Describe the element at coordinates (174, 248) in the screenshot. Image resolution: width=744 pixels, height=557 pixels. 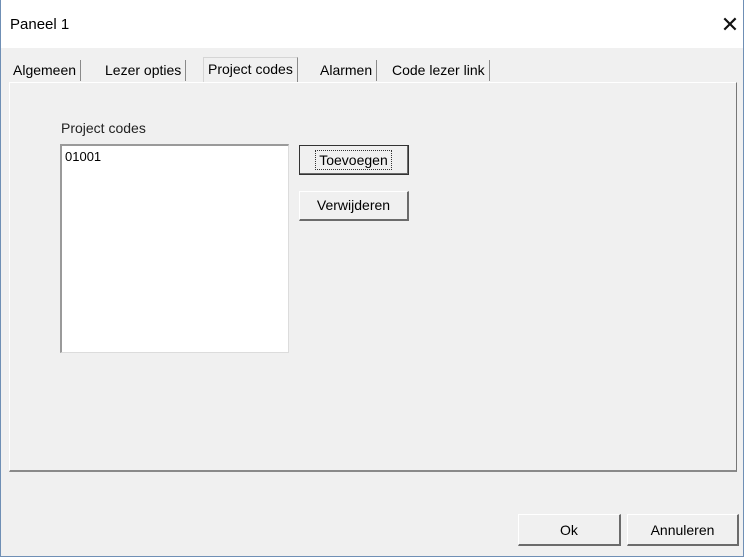
I see `project-codes-list: 01001` at that location.